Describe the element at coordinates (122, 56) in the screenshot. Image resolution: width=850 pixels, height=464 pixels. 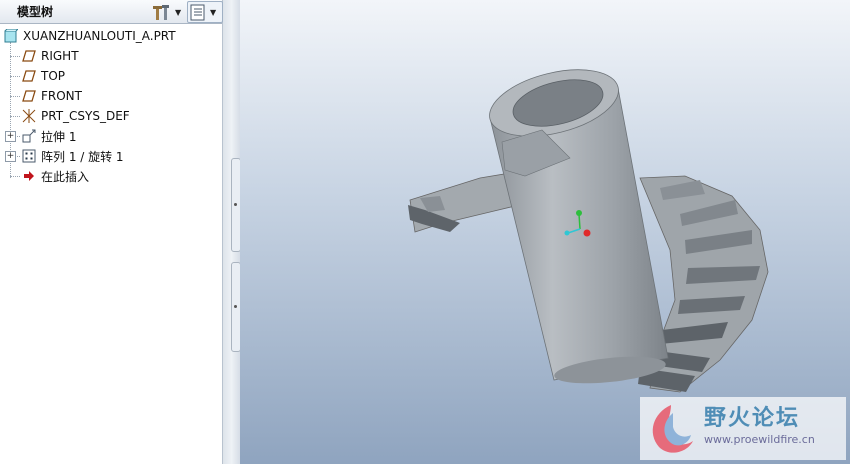
I see `tree-item-right: RIGHT` at that location.